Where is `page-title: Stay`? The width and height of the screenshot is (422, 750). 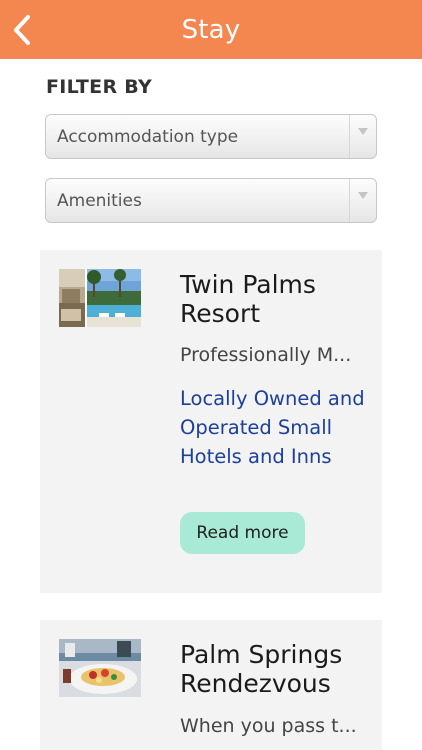
page-title: Stay is located at coordinates (211, 29).